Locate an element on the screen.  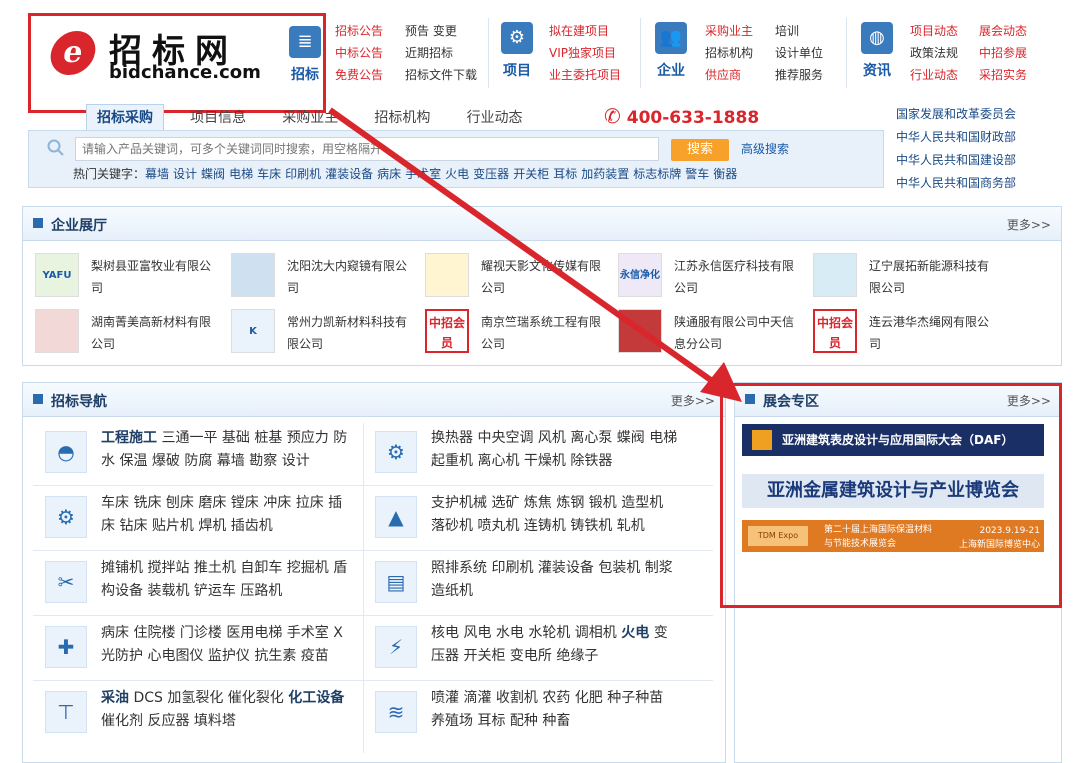
bid-nav-keywords: 核电 风电 水电 水轮机 调相机 火电 变压器 开关柜 变电所 绝缘子 is located at coordinates (556, 645).